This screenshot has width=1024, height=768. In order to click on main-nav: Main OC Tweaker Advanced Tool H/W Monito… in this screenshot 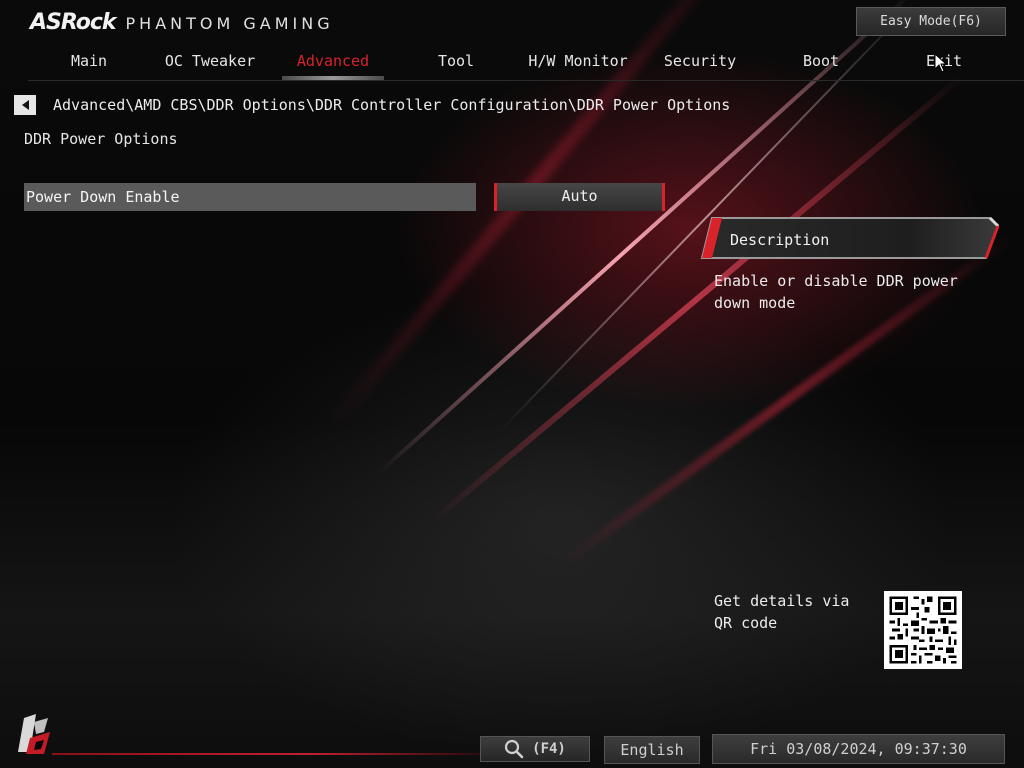, I will do `click(526, 63)`.